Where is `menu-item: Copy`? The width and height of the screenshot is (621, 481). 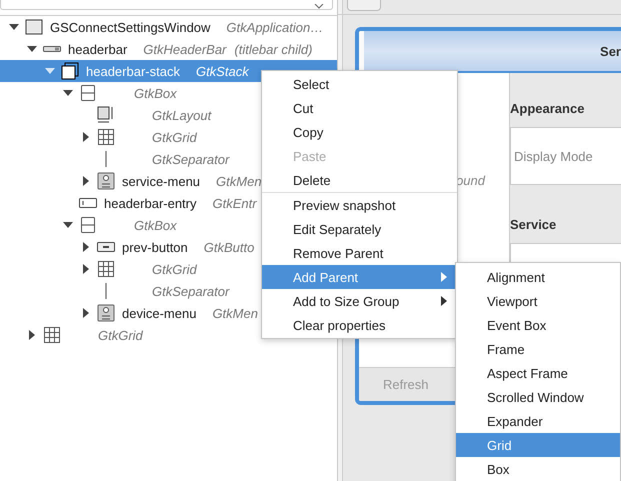 menu-item: Copy is located at coordinates (359, 132).